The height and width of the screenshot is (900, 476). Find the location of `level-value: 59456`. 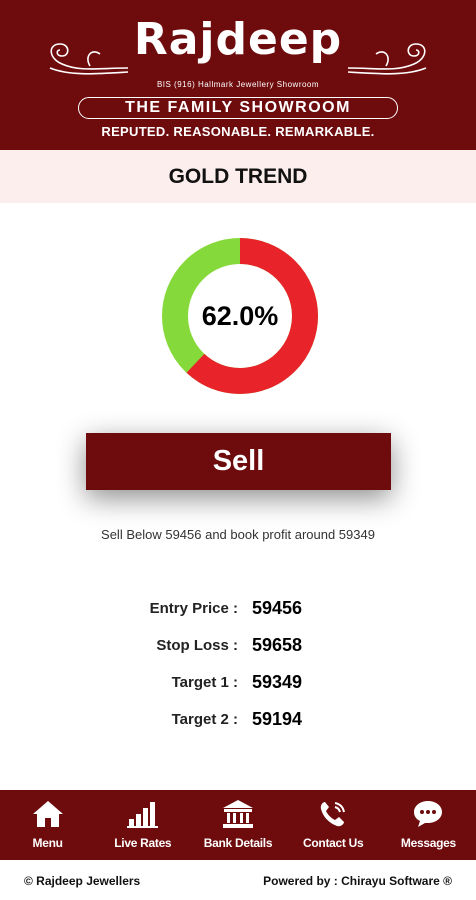

level-value: 59456 is located at coordinates (277, 608).